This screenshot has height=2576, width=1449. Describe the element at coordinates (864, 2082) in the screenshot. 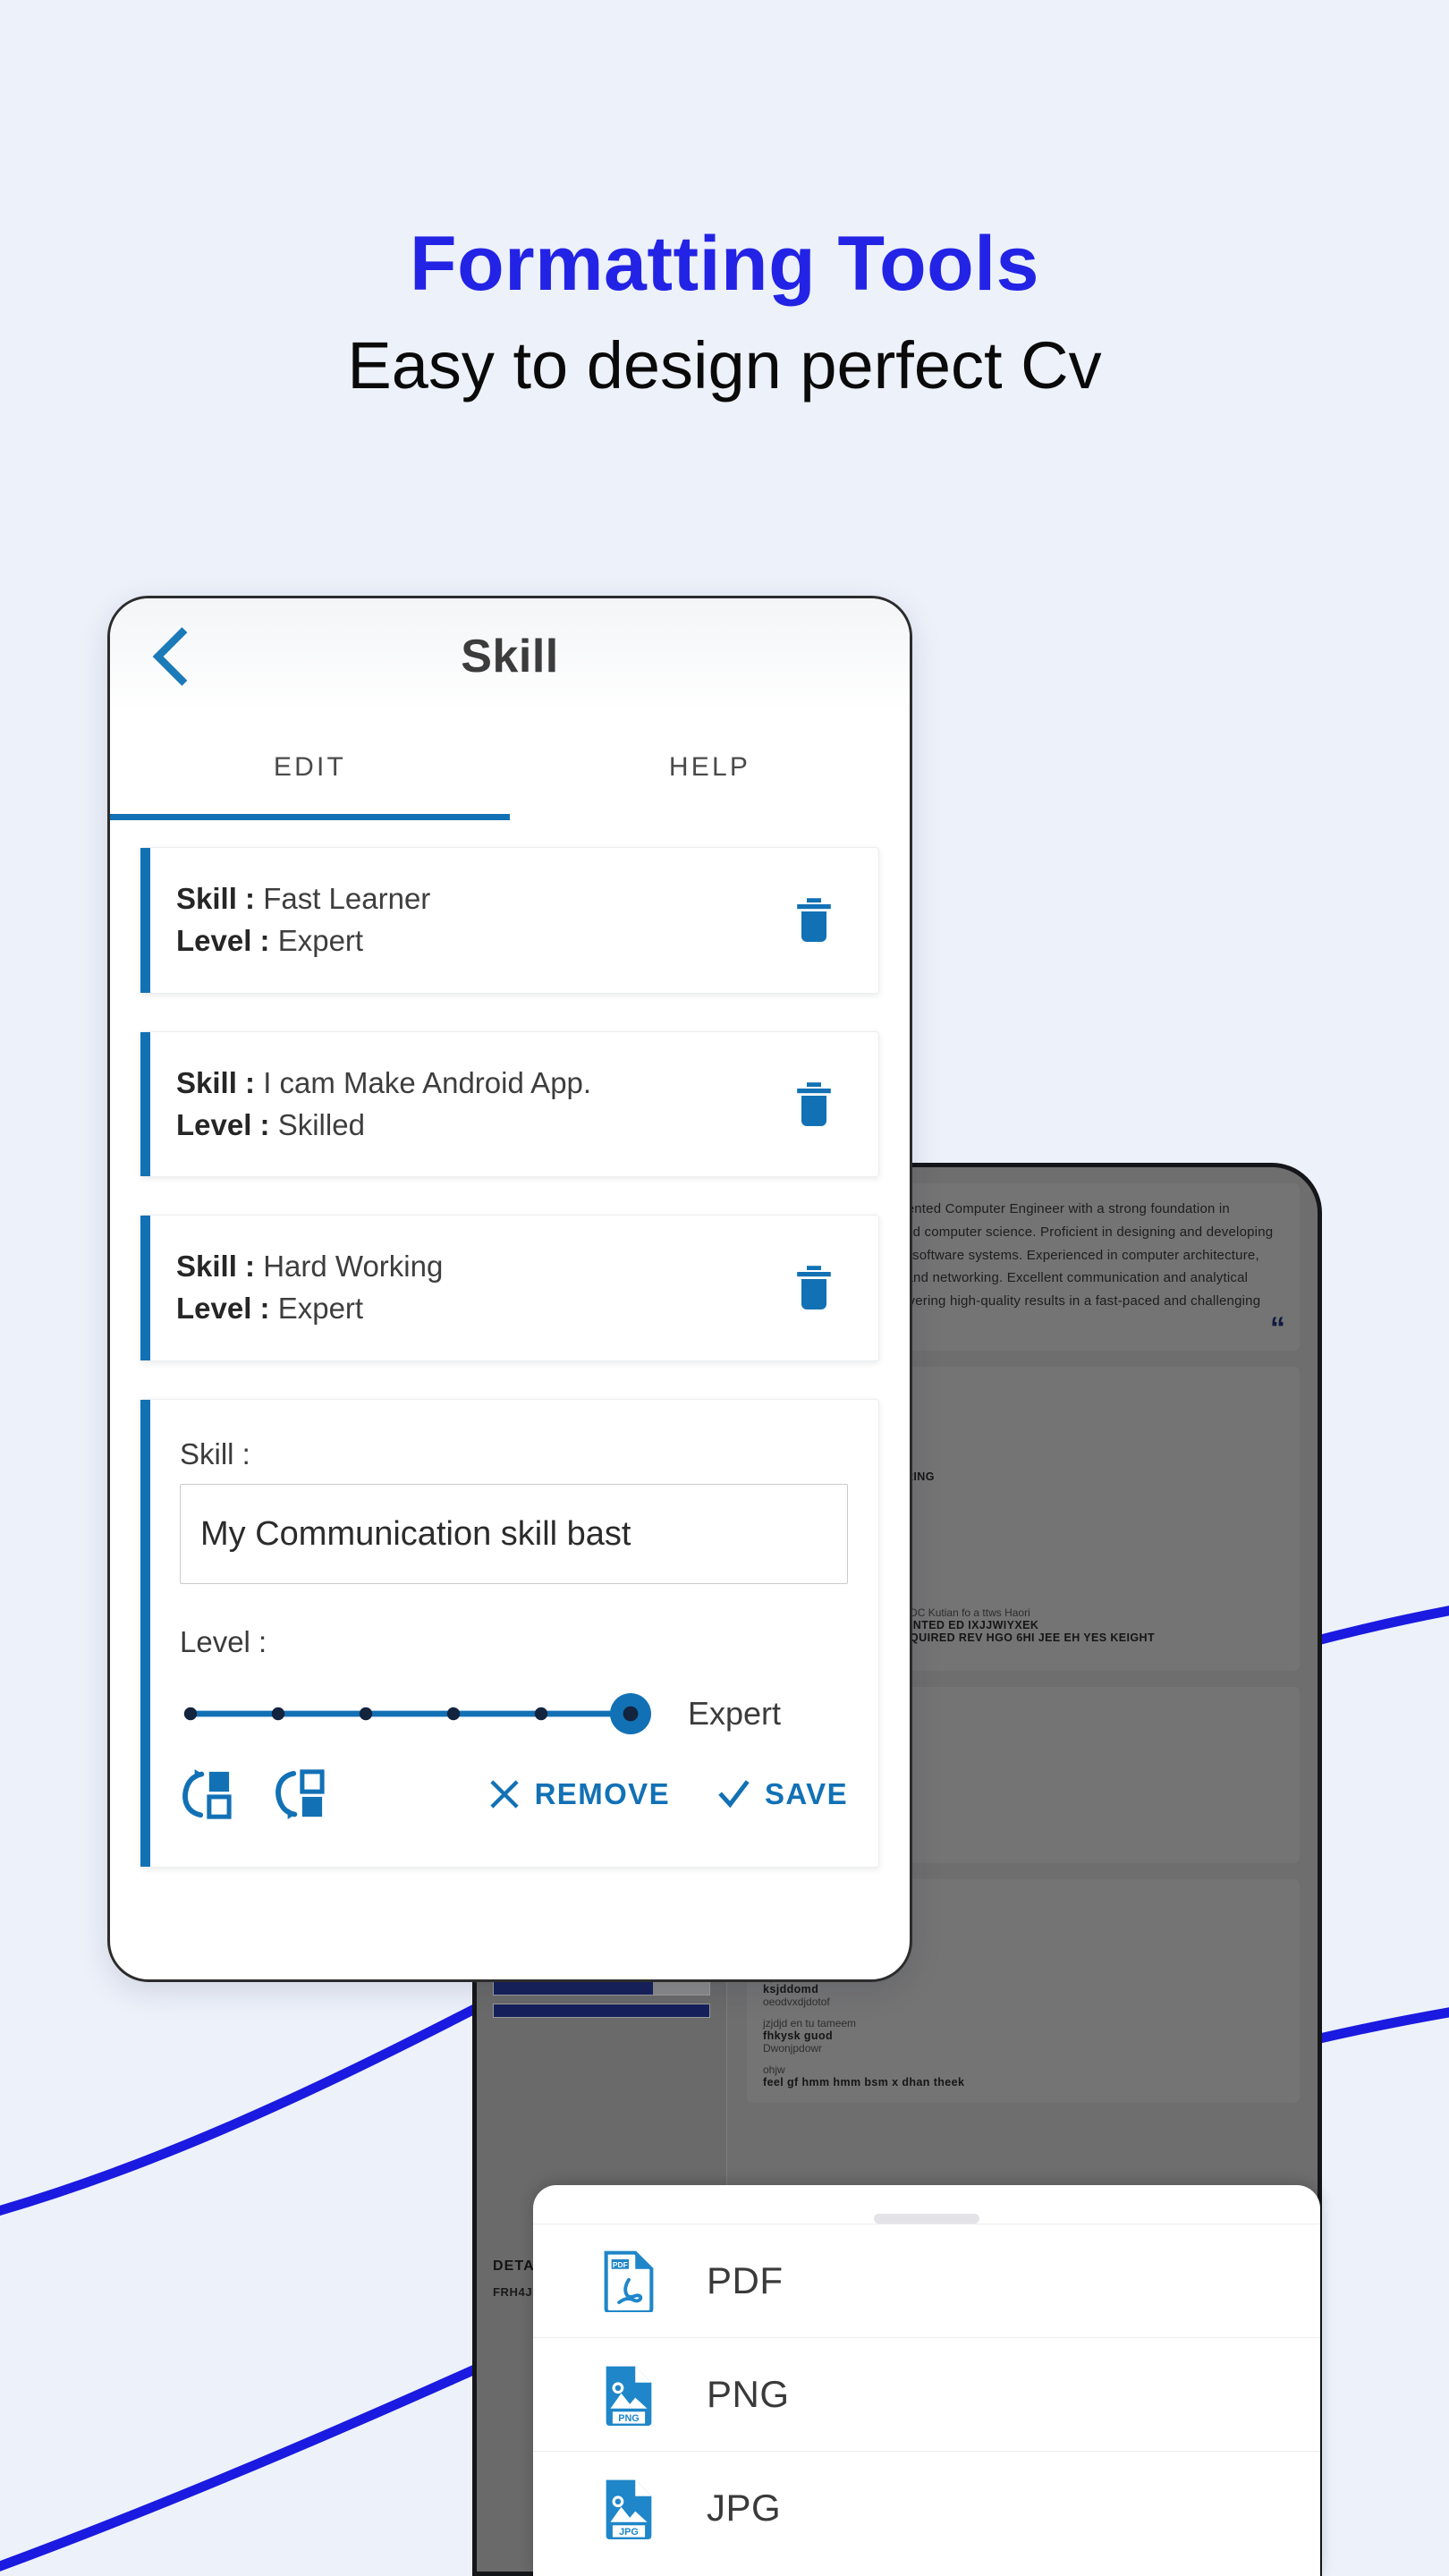

I see `entry-title: feel gf hmm hmm bsm x dhan theek` at that location.